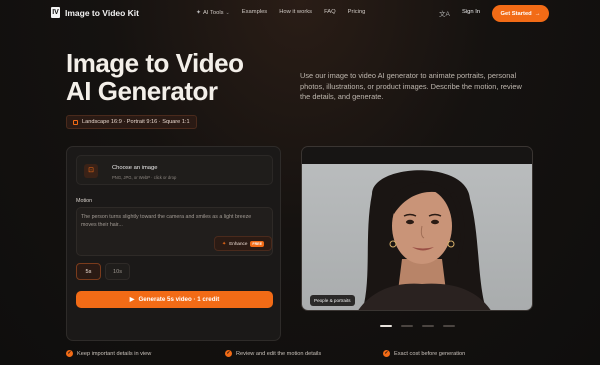  I want to click on arrow-right-icon: →, so click(537, 13).